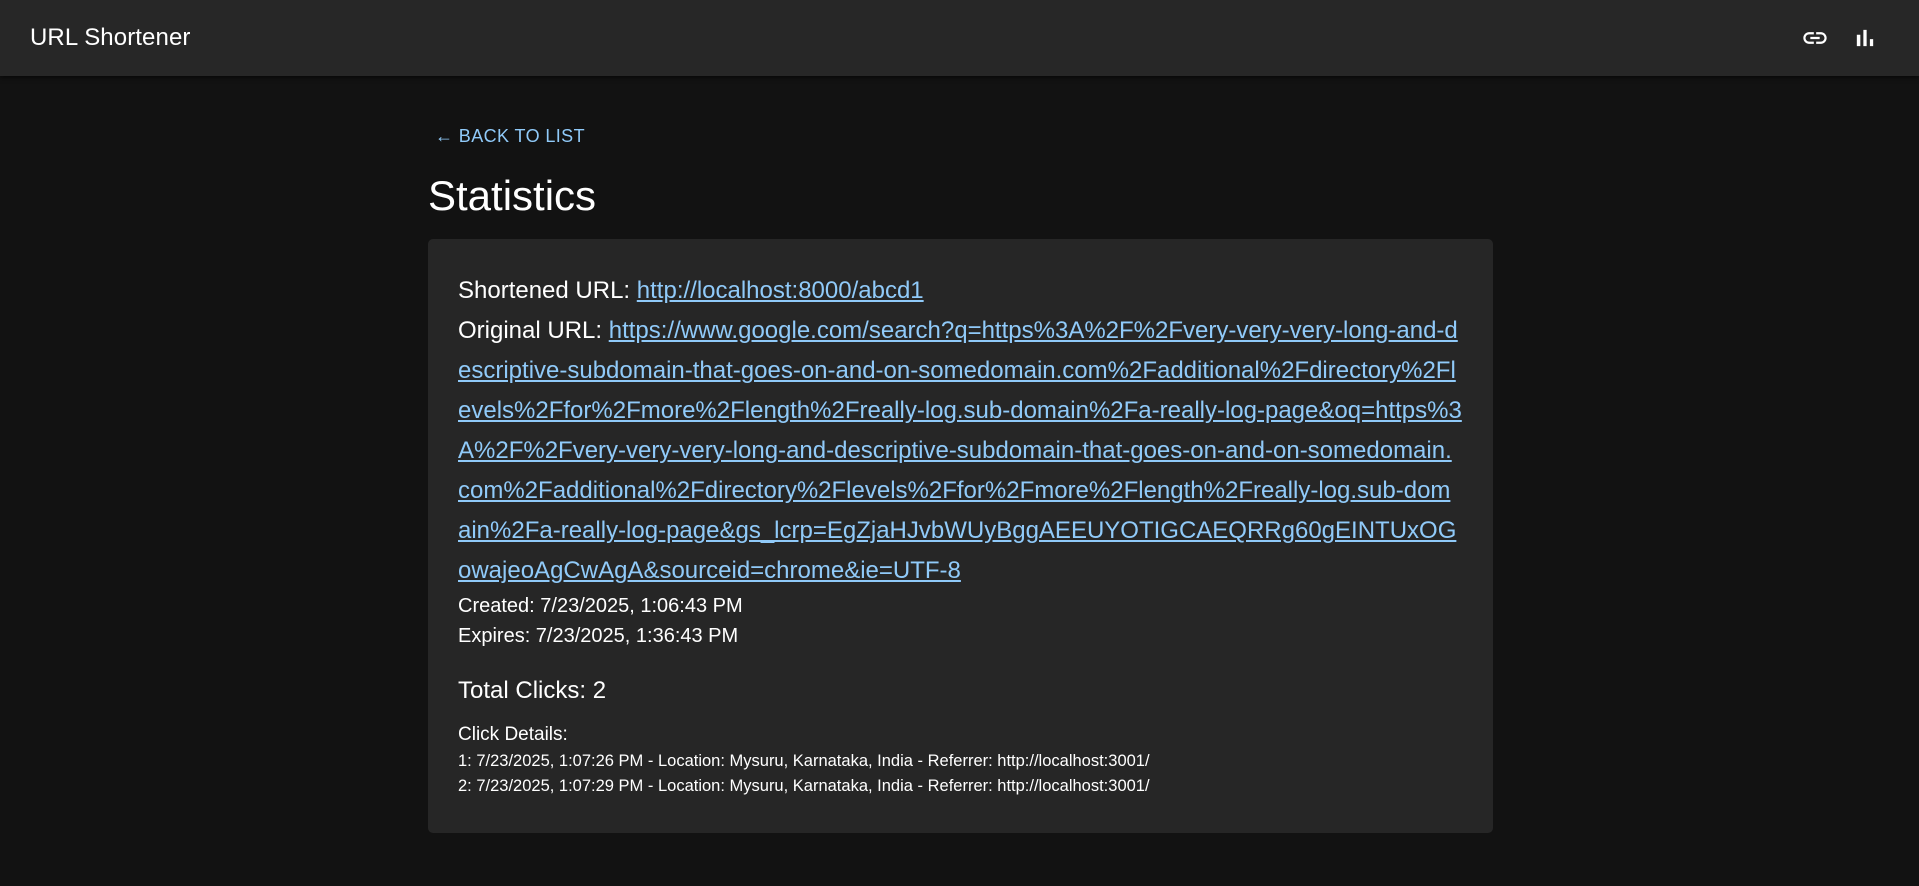 This screenshot has width=1919, height=886. I want to click on click-details-label: Click Details:, so click(513, 735).